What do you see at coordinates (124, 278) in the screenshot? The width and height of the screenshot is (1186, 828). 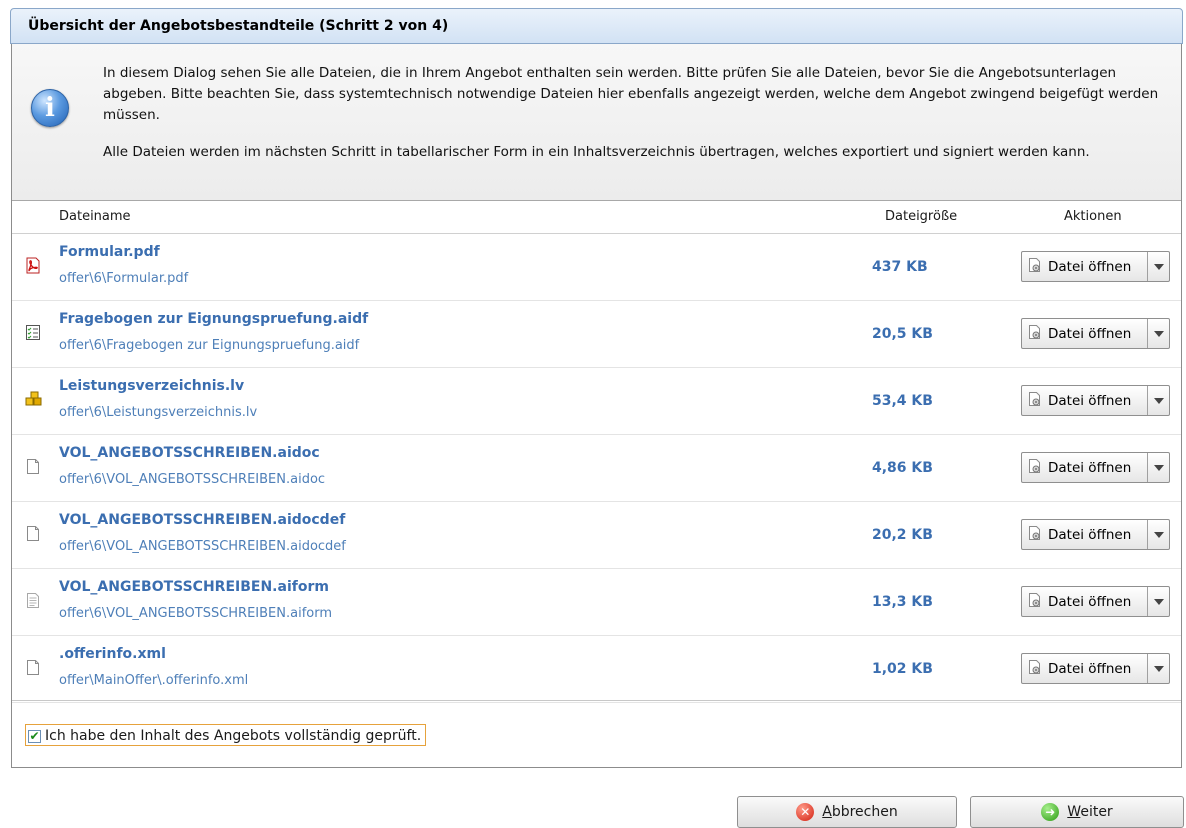 I see `file-path: offer\6\Formular.pdf` at bounding box center [124, 278].